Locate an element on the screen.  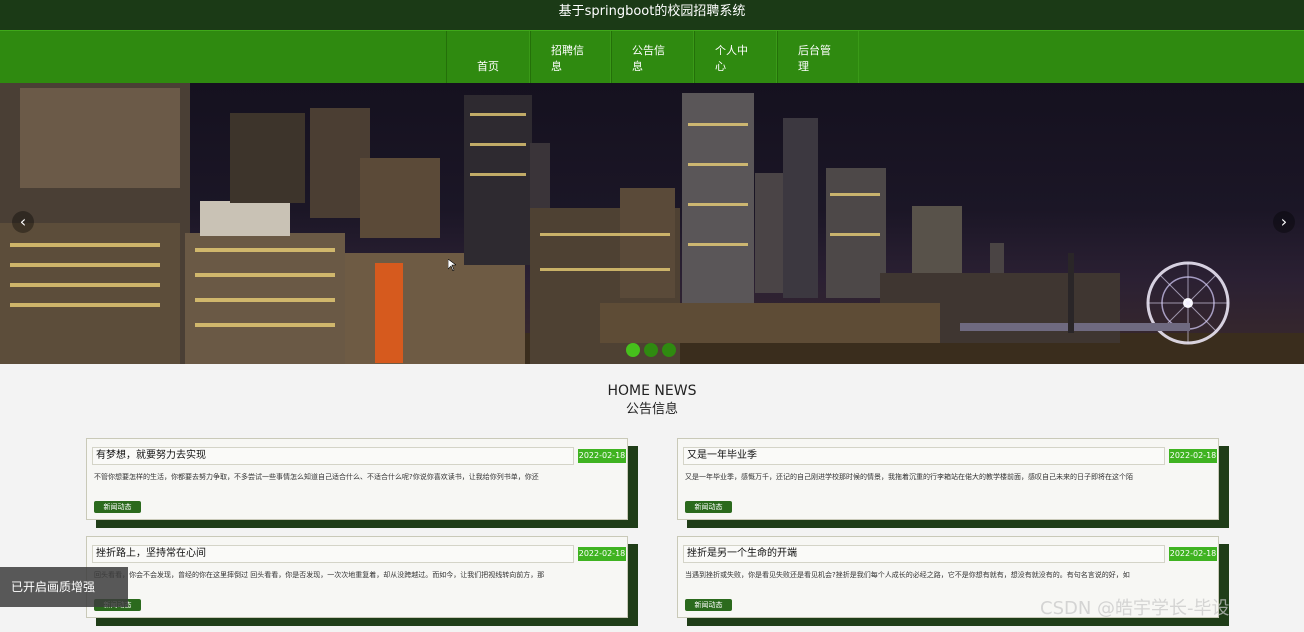
site-header: 基于springboot的校园招聘系统 is located at coordinates (652, 15).